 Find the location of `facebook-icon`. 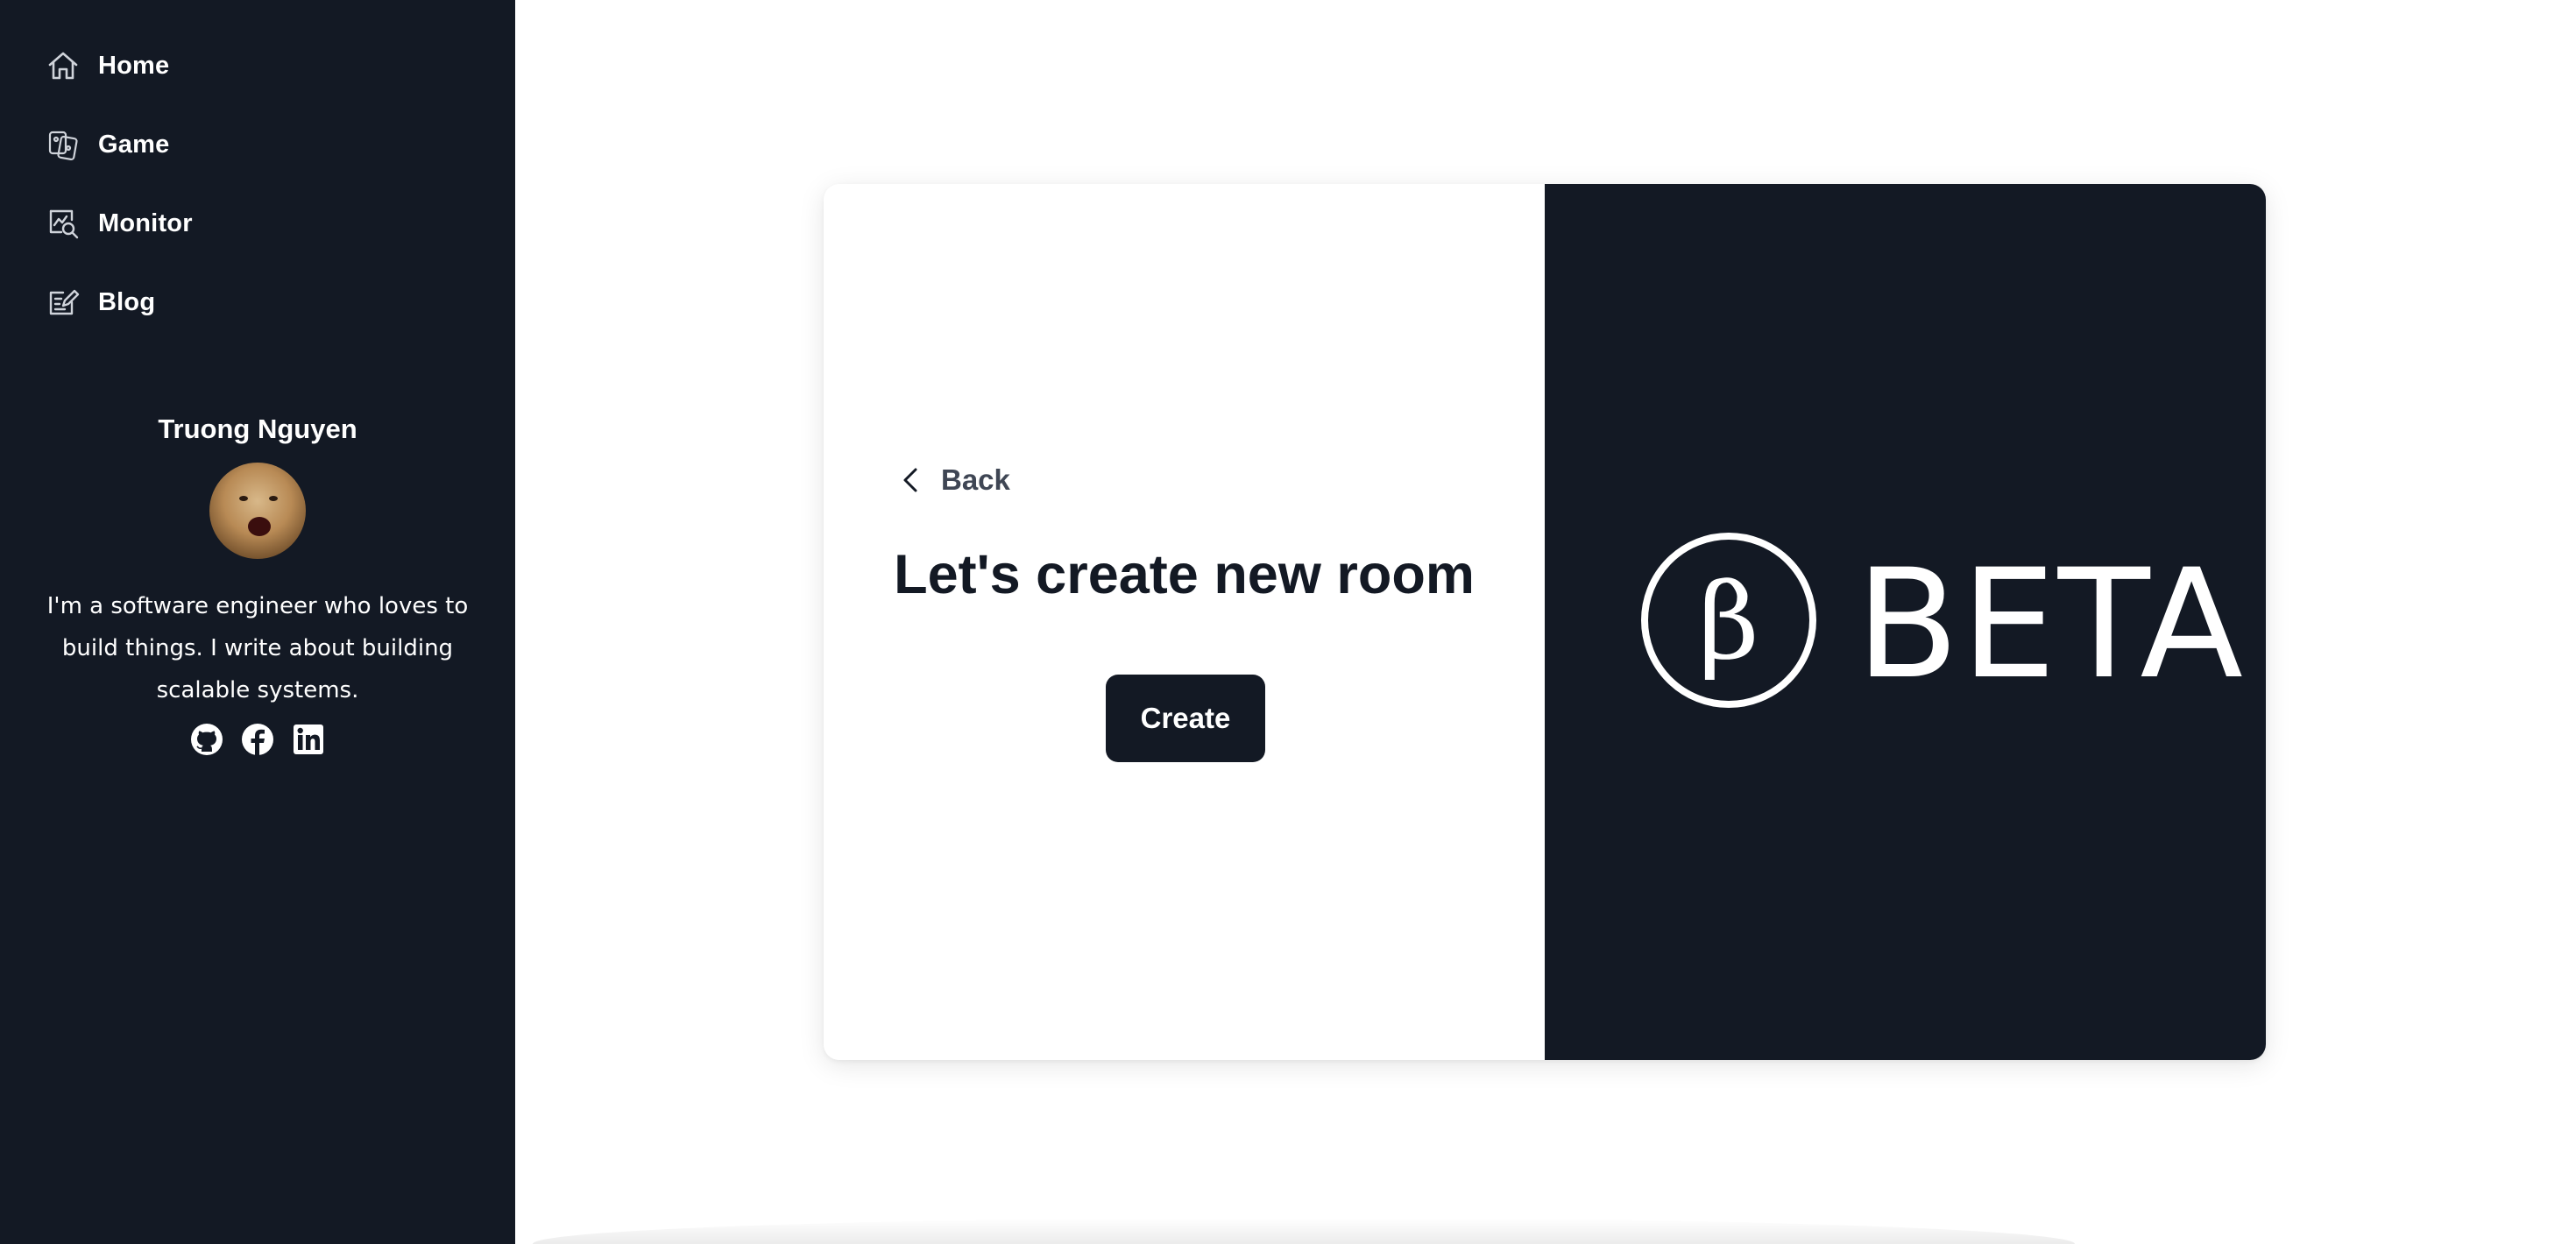

facebook-icon is located at coordinates (257, 739).